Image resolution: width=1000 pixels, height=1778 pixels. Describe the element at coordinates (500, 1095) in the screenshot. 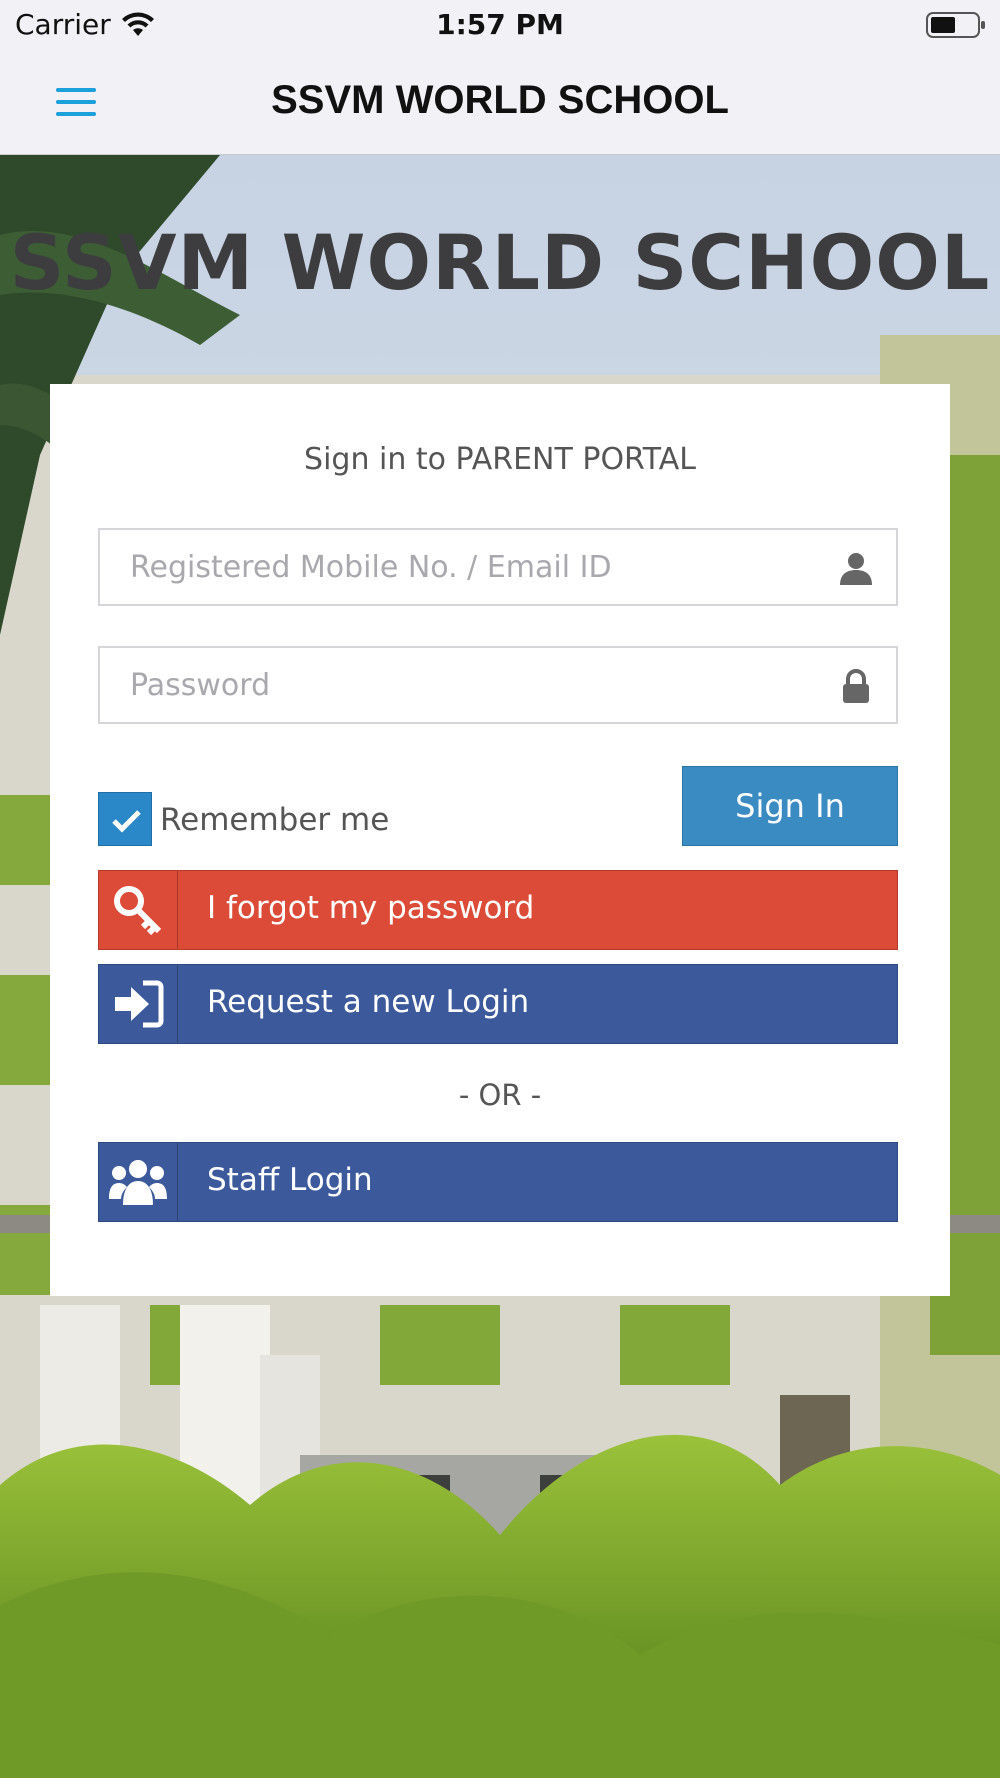

I see `or-separator: - OR -` at that location.